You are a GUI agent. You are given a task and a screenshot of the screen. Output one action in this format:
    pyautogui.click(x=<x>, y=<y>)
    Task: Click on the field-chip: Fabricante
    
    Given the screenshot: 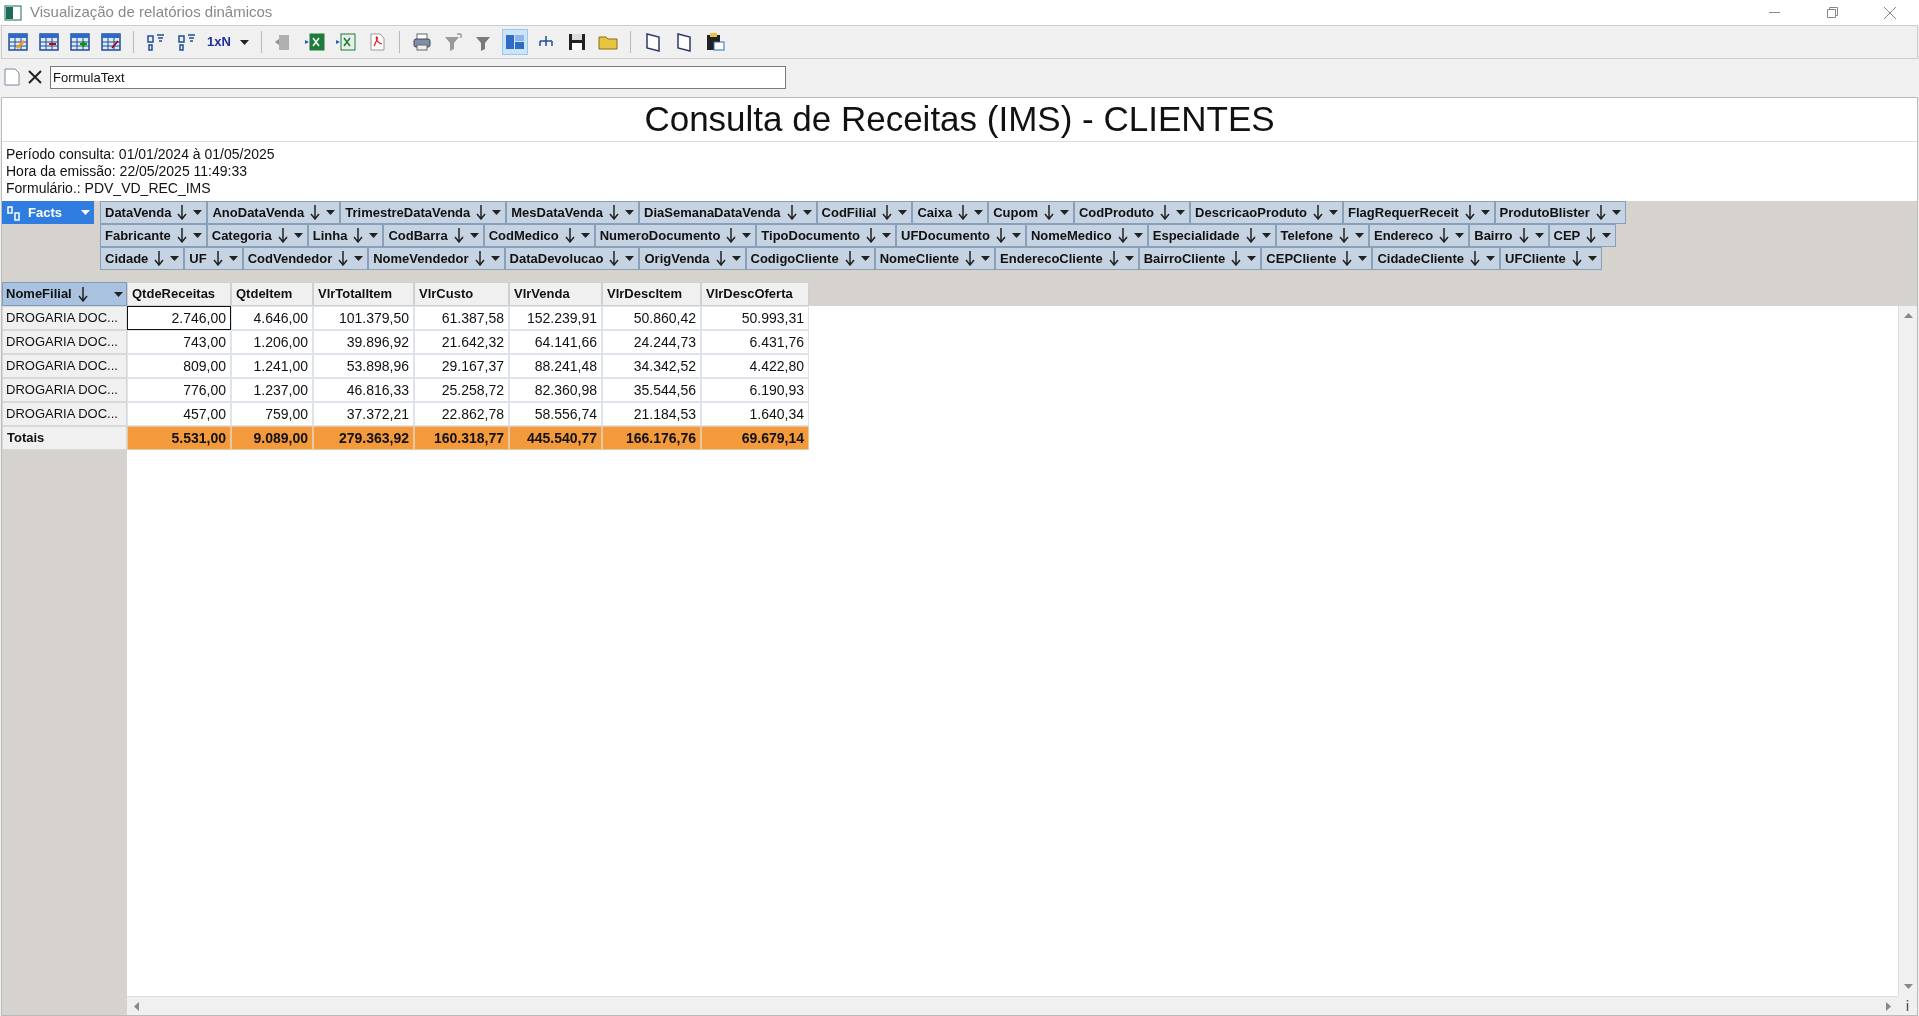 What is the action you would take?
    pyautogui.click(x=153, y=235)
    